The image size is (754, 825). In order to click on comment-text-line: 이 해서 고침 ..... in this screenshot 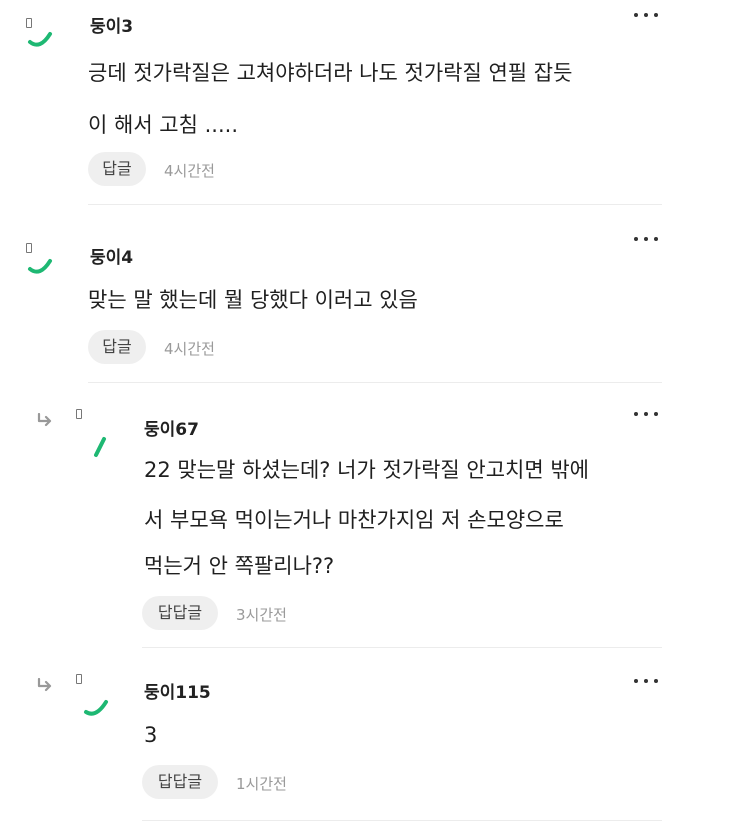, I will do `click(163, 125)`.